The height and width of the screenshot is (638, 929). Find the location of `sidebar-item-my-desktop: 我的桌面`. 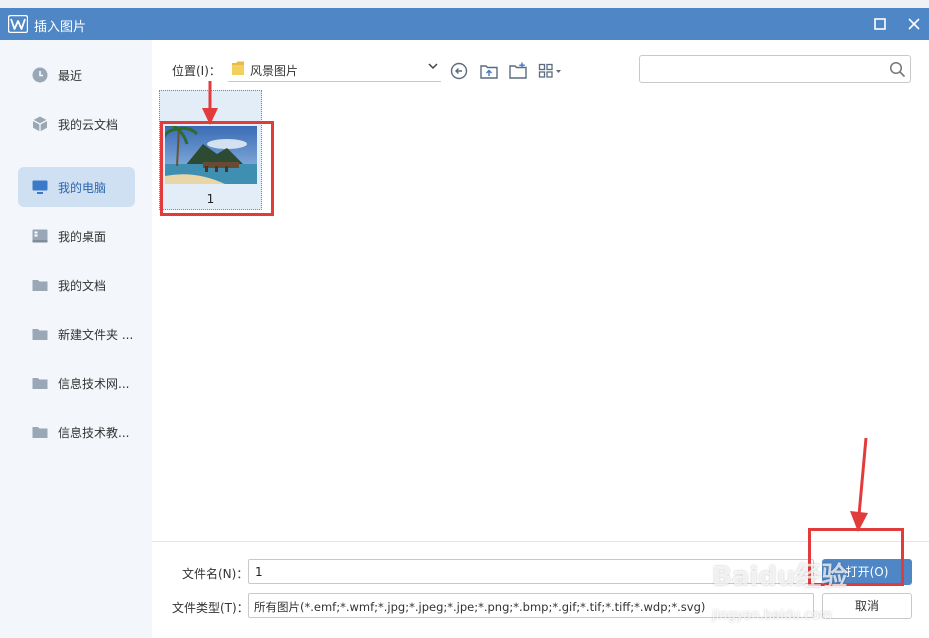

sidebar-item-my-desktop: 我的桌面 is located at coordinates (76, 236).